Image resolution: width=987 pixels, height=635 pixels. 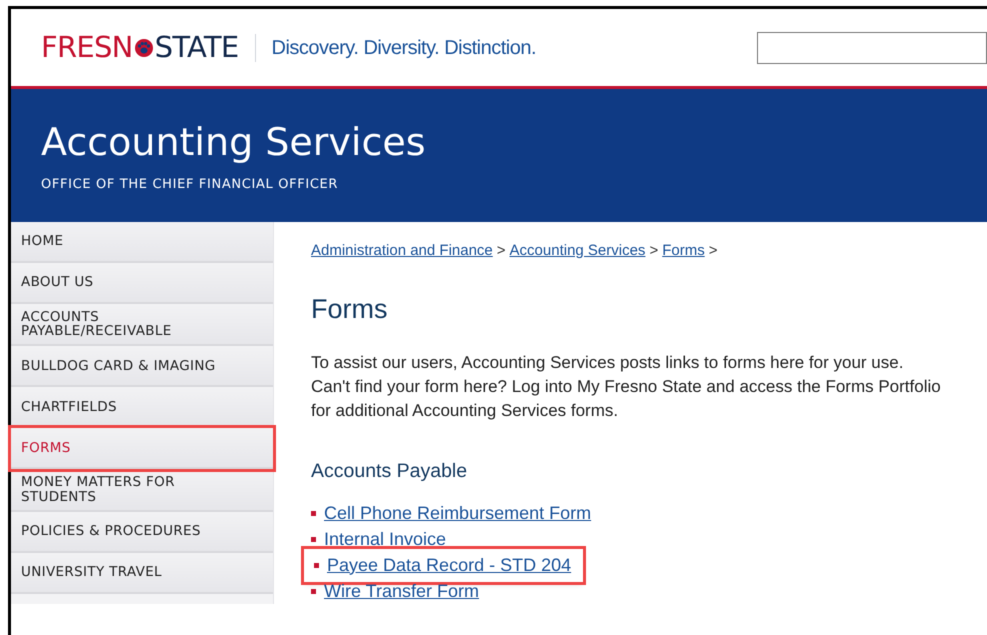 I want to click on tagline: Discovery. Diversity. Distinction., so click(x=404, y=48).